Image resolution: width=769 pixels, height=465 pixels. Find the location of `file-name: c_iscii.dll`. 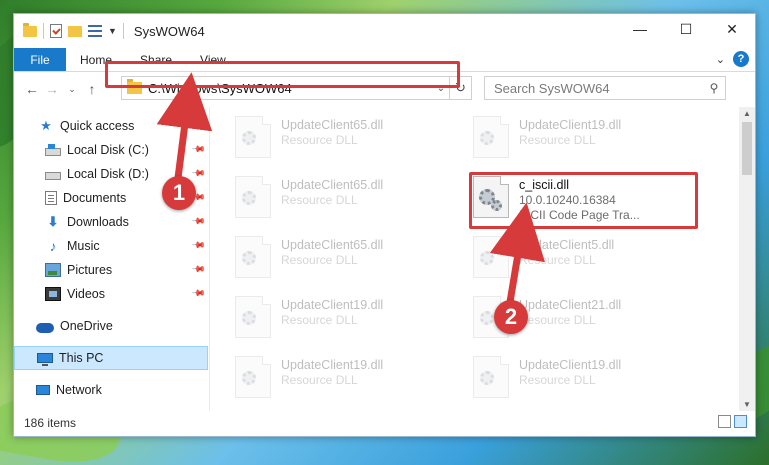

file-name: c_iscii.dll is located at coordinates (544, 185).